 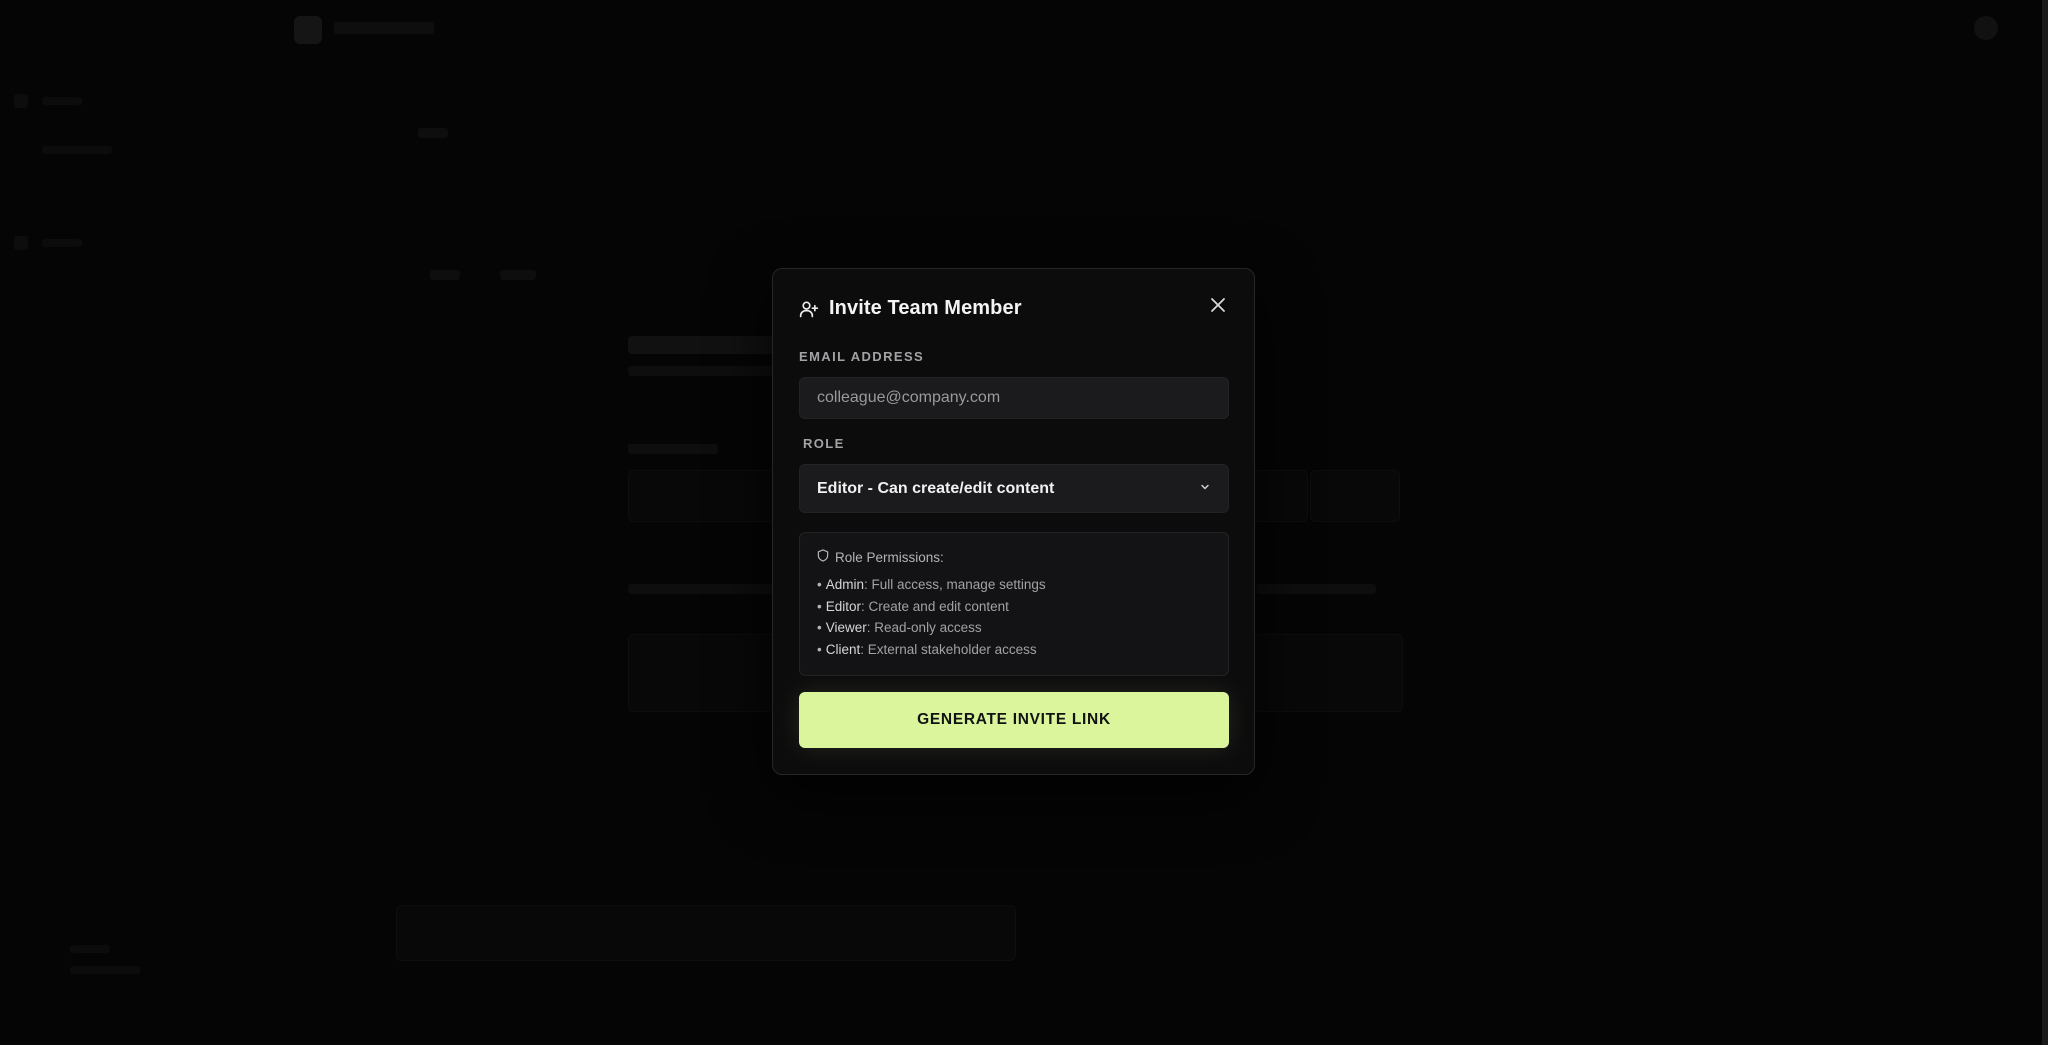 What do you see at coordinates (703, 345) in the screenshot?
I see `section-title` at bounding box center [703, 345].